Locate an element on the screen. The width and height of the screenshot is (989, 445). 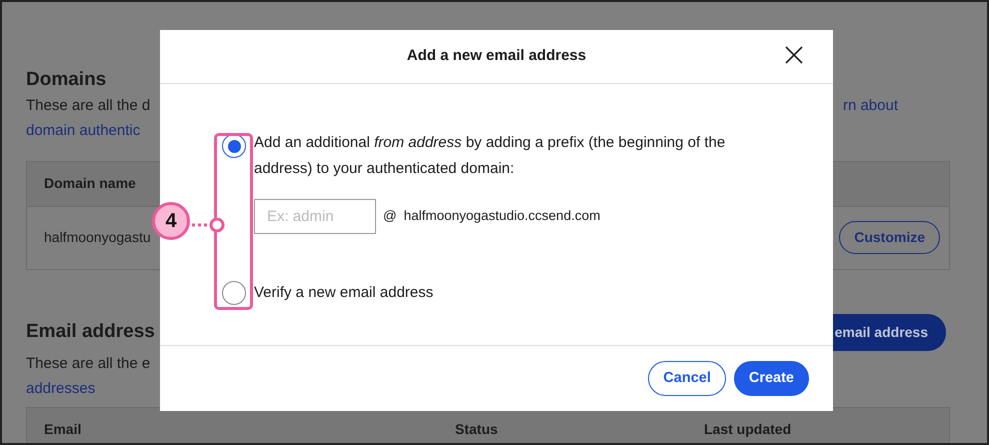
section-heading: Domains is located at coordinates (67, 80).